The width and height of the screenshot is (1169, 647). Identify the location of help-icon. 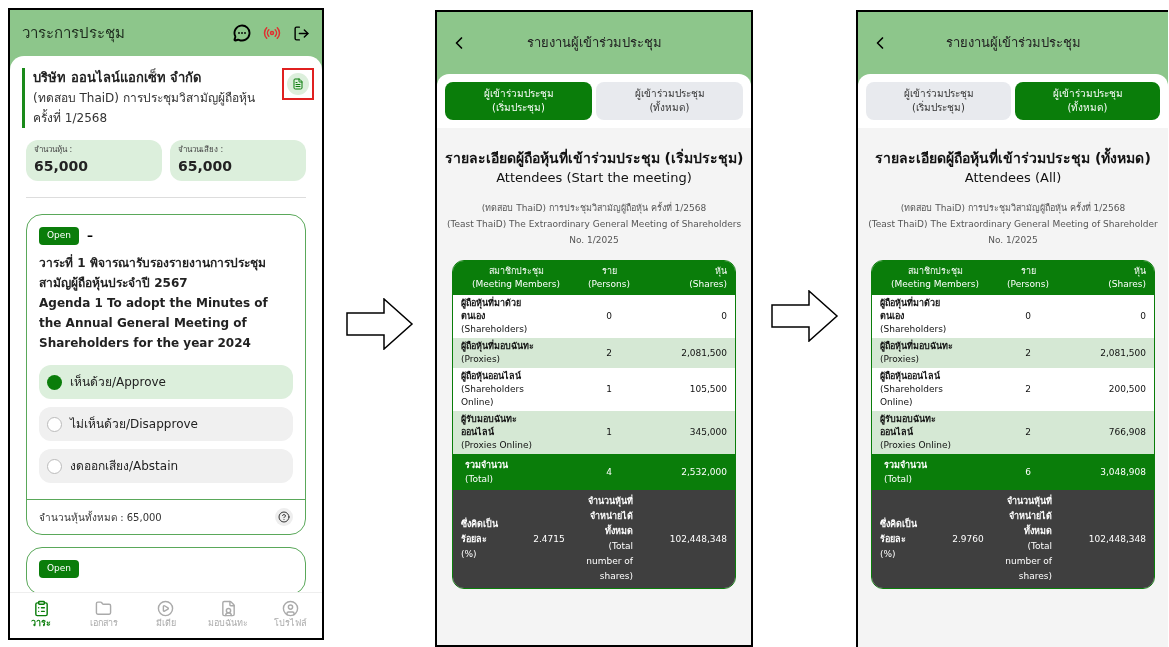
(284, 517).